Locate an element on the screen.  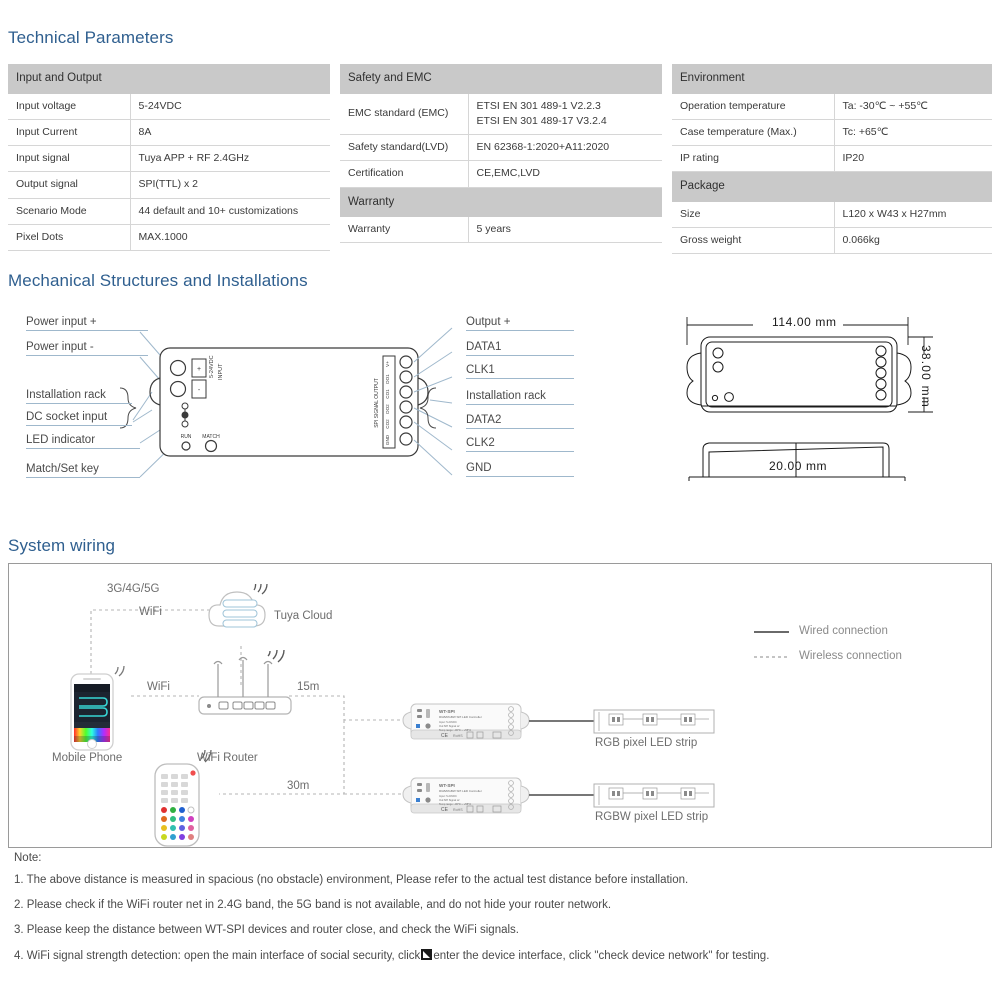
row-label: Warranty is located at coordinates (404, 230).